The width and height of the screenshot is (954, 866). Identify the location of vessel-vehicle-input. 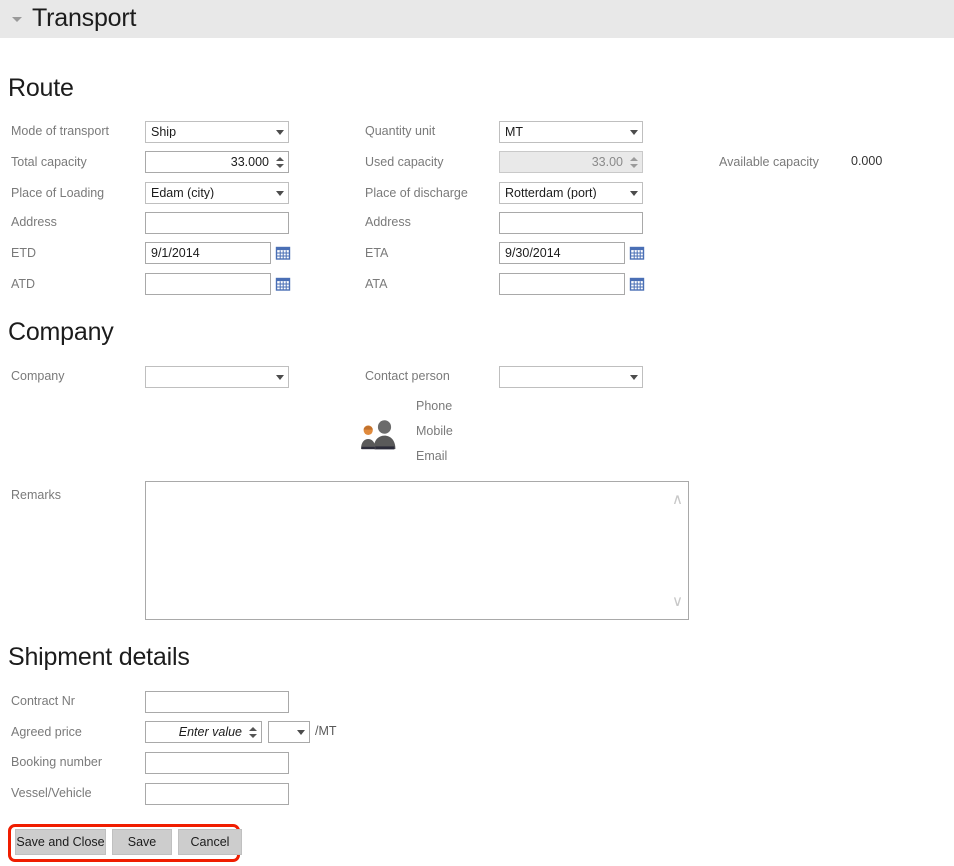
(217, 794).